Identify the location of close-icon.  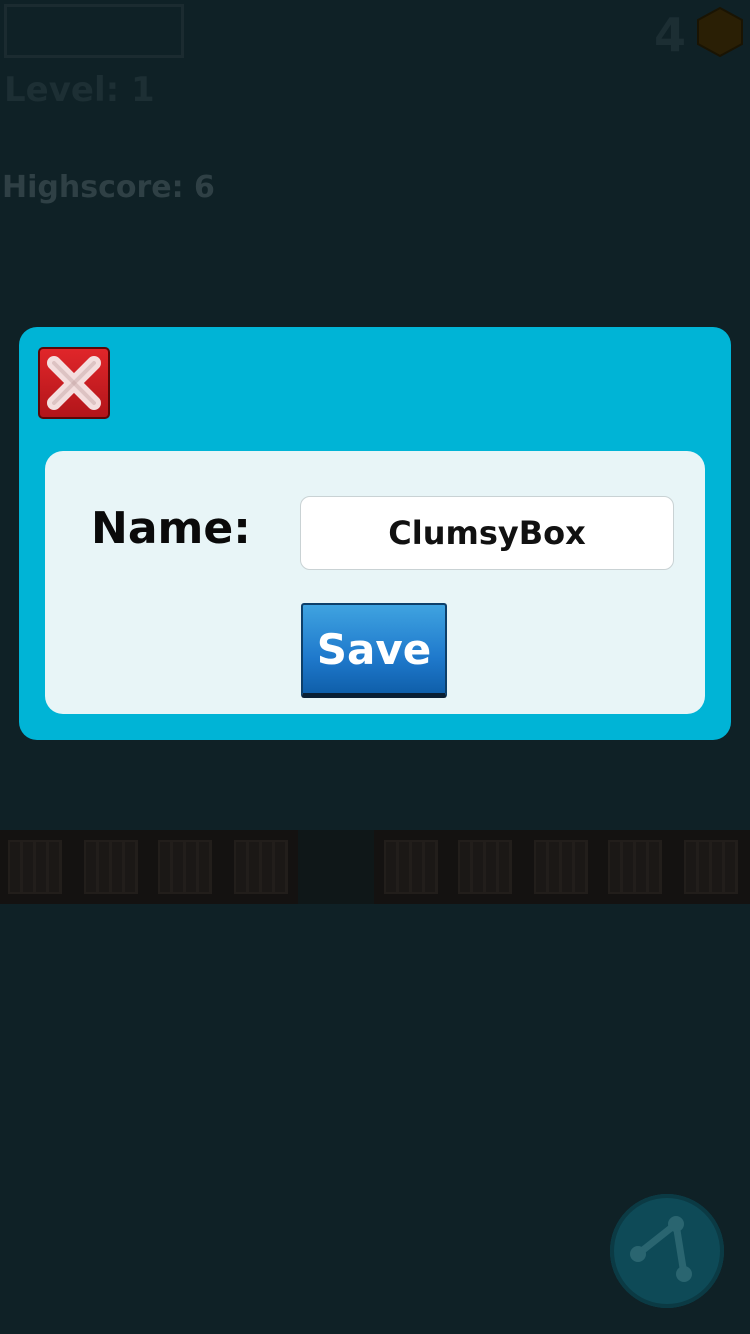
(74, 383).